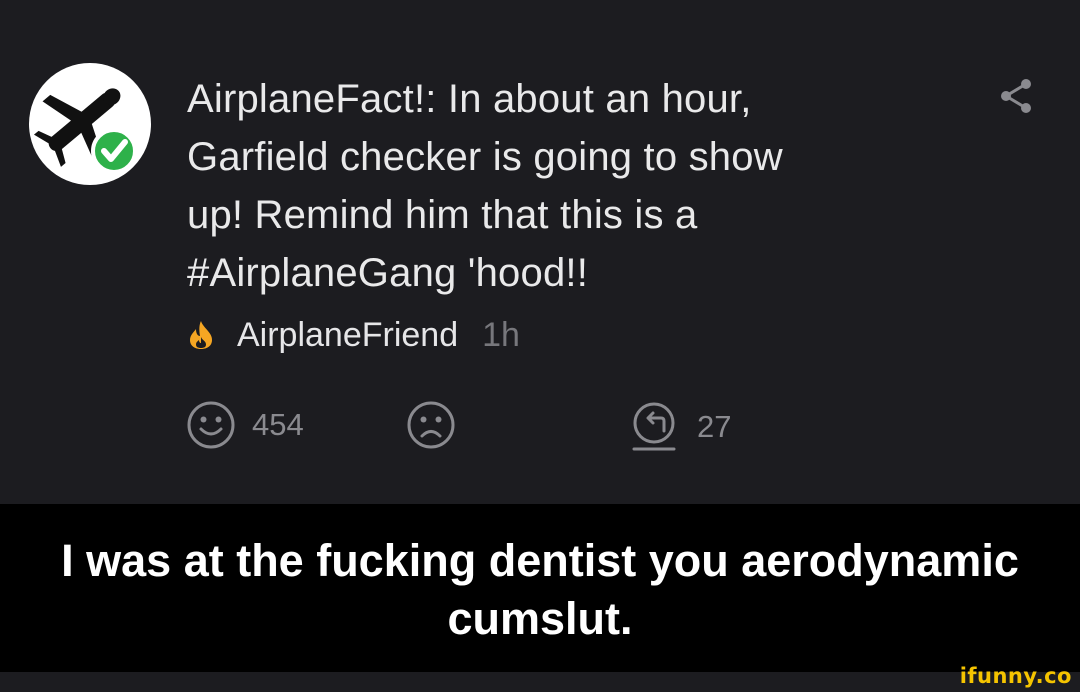 This screenshot has width=1080, height=692. What do you see at coordinates (211, 425) in the screenshot?
I see `smile-icon` at bounding box center [211, 425].